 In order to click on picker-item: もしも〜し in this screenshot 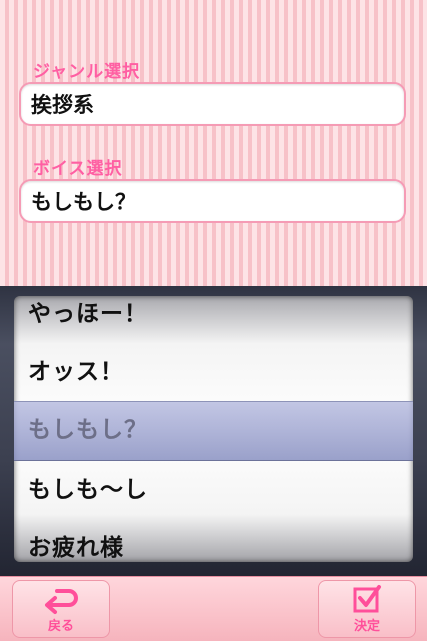, I will do `click(88, 487)`.